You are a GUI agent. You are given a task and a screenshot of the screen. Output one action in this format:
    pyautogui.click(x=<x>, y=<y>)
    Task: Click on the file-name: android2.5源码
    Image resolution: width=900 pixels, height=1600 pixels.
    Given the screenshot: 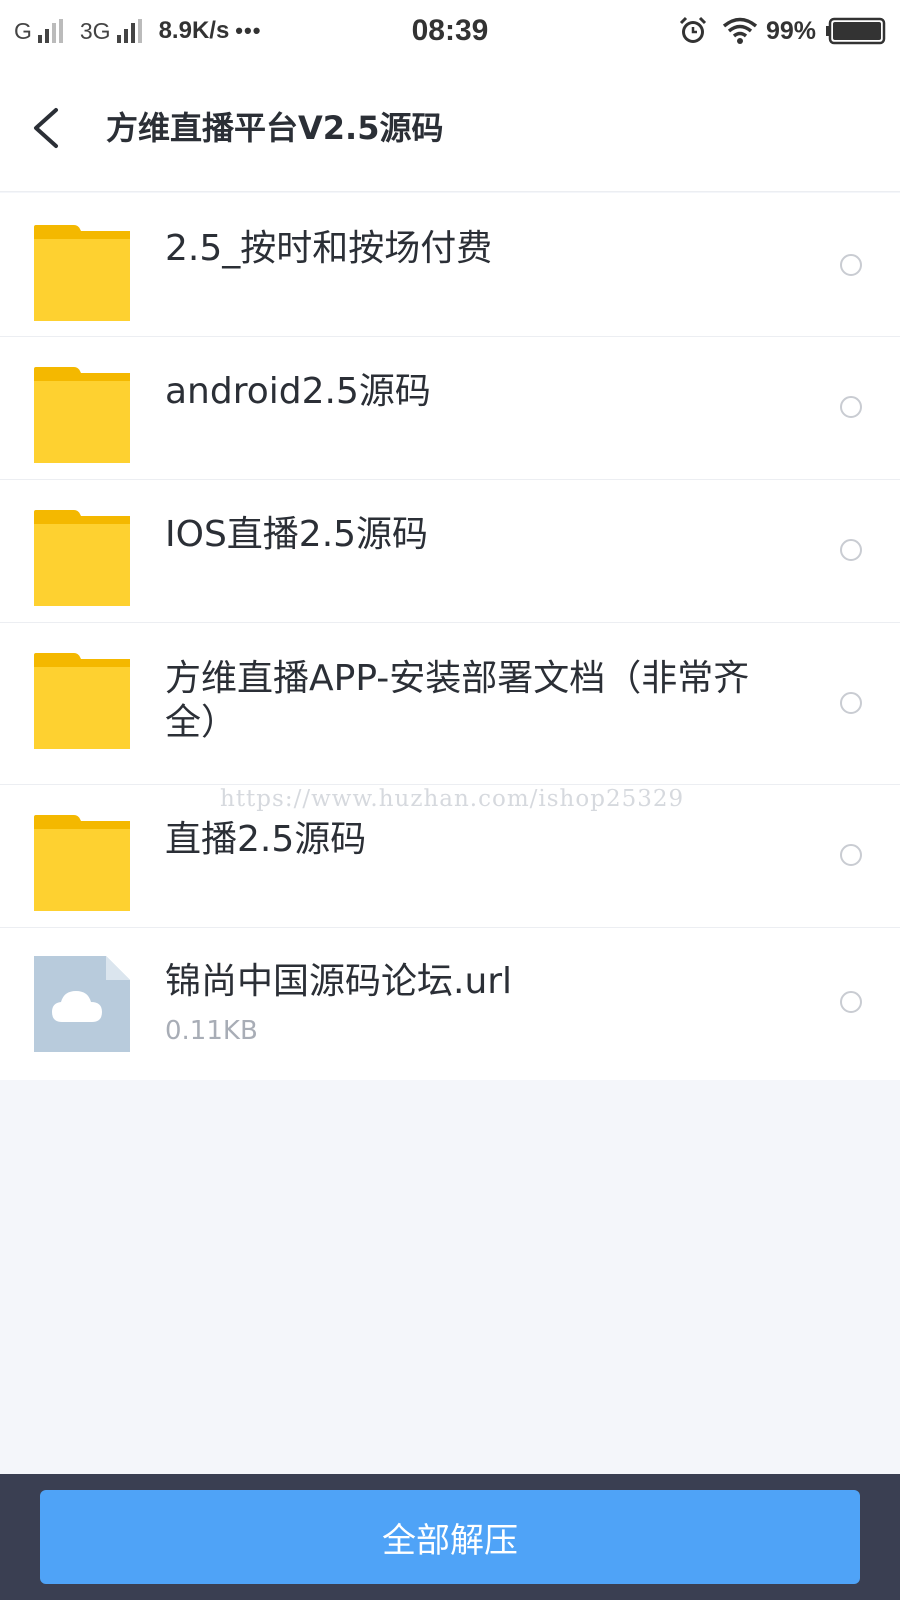 What is the action you would take?
    pyautogui.click(x=298, y=391)
    